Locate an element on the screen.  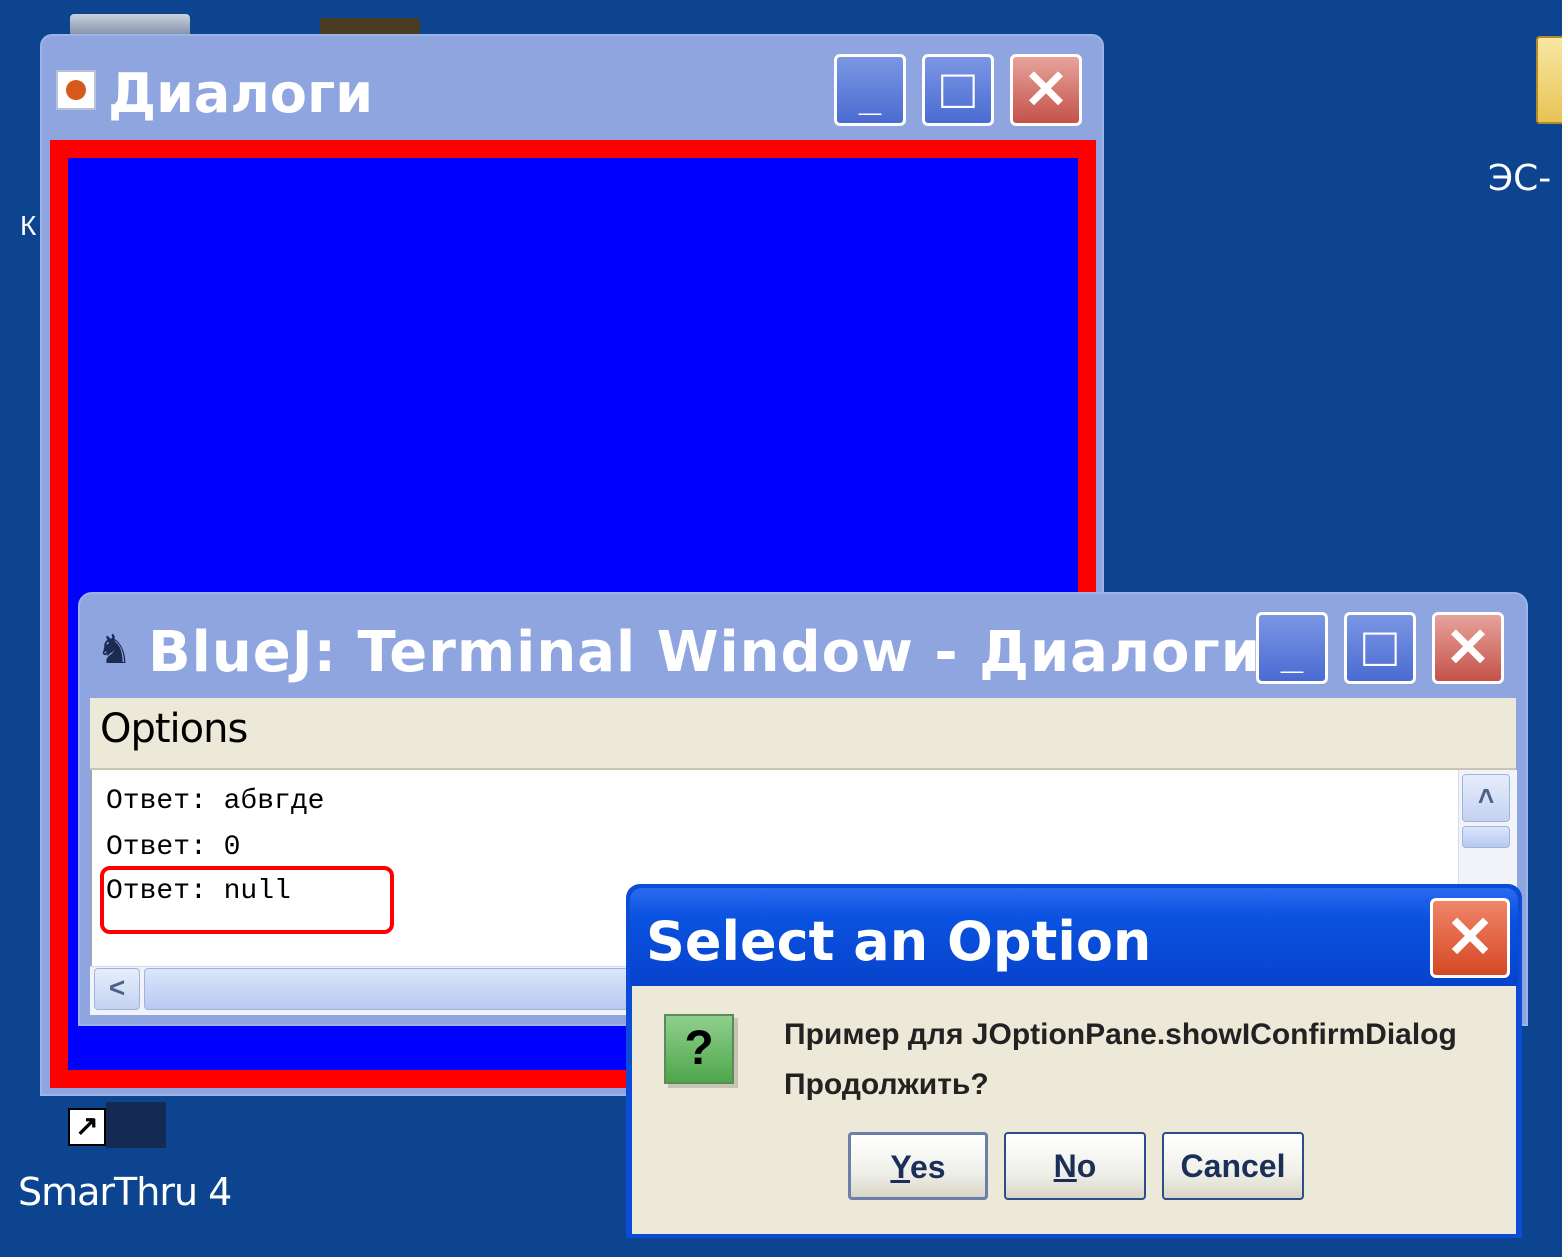
maximize-button: □ is located at coordinates (958, 90).